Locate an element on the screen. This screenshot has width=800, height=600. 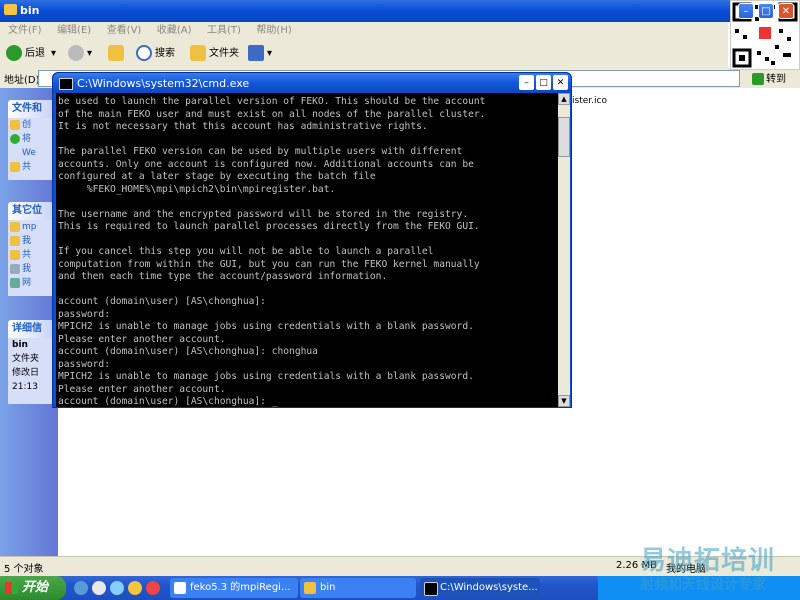
explorer-minimize-button: – is located at coordinates (746, 11).